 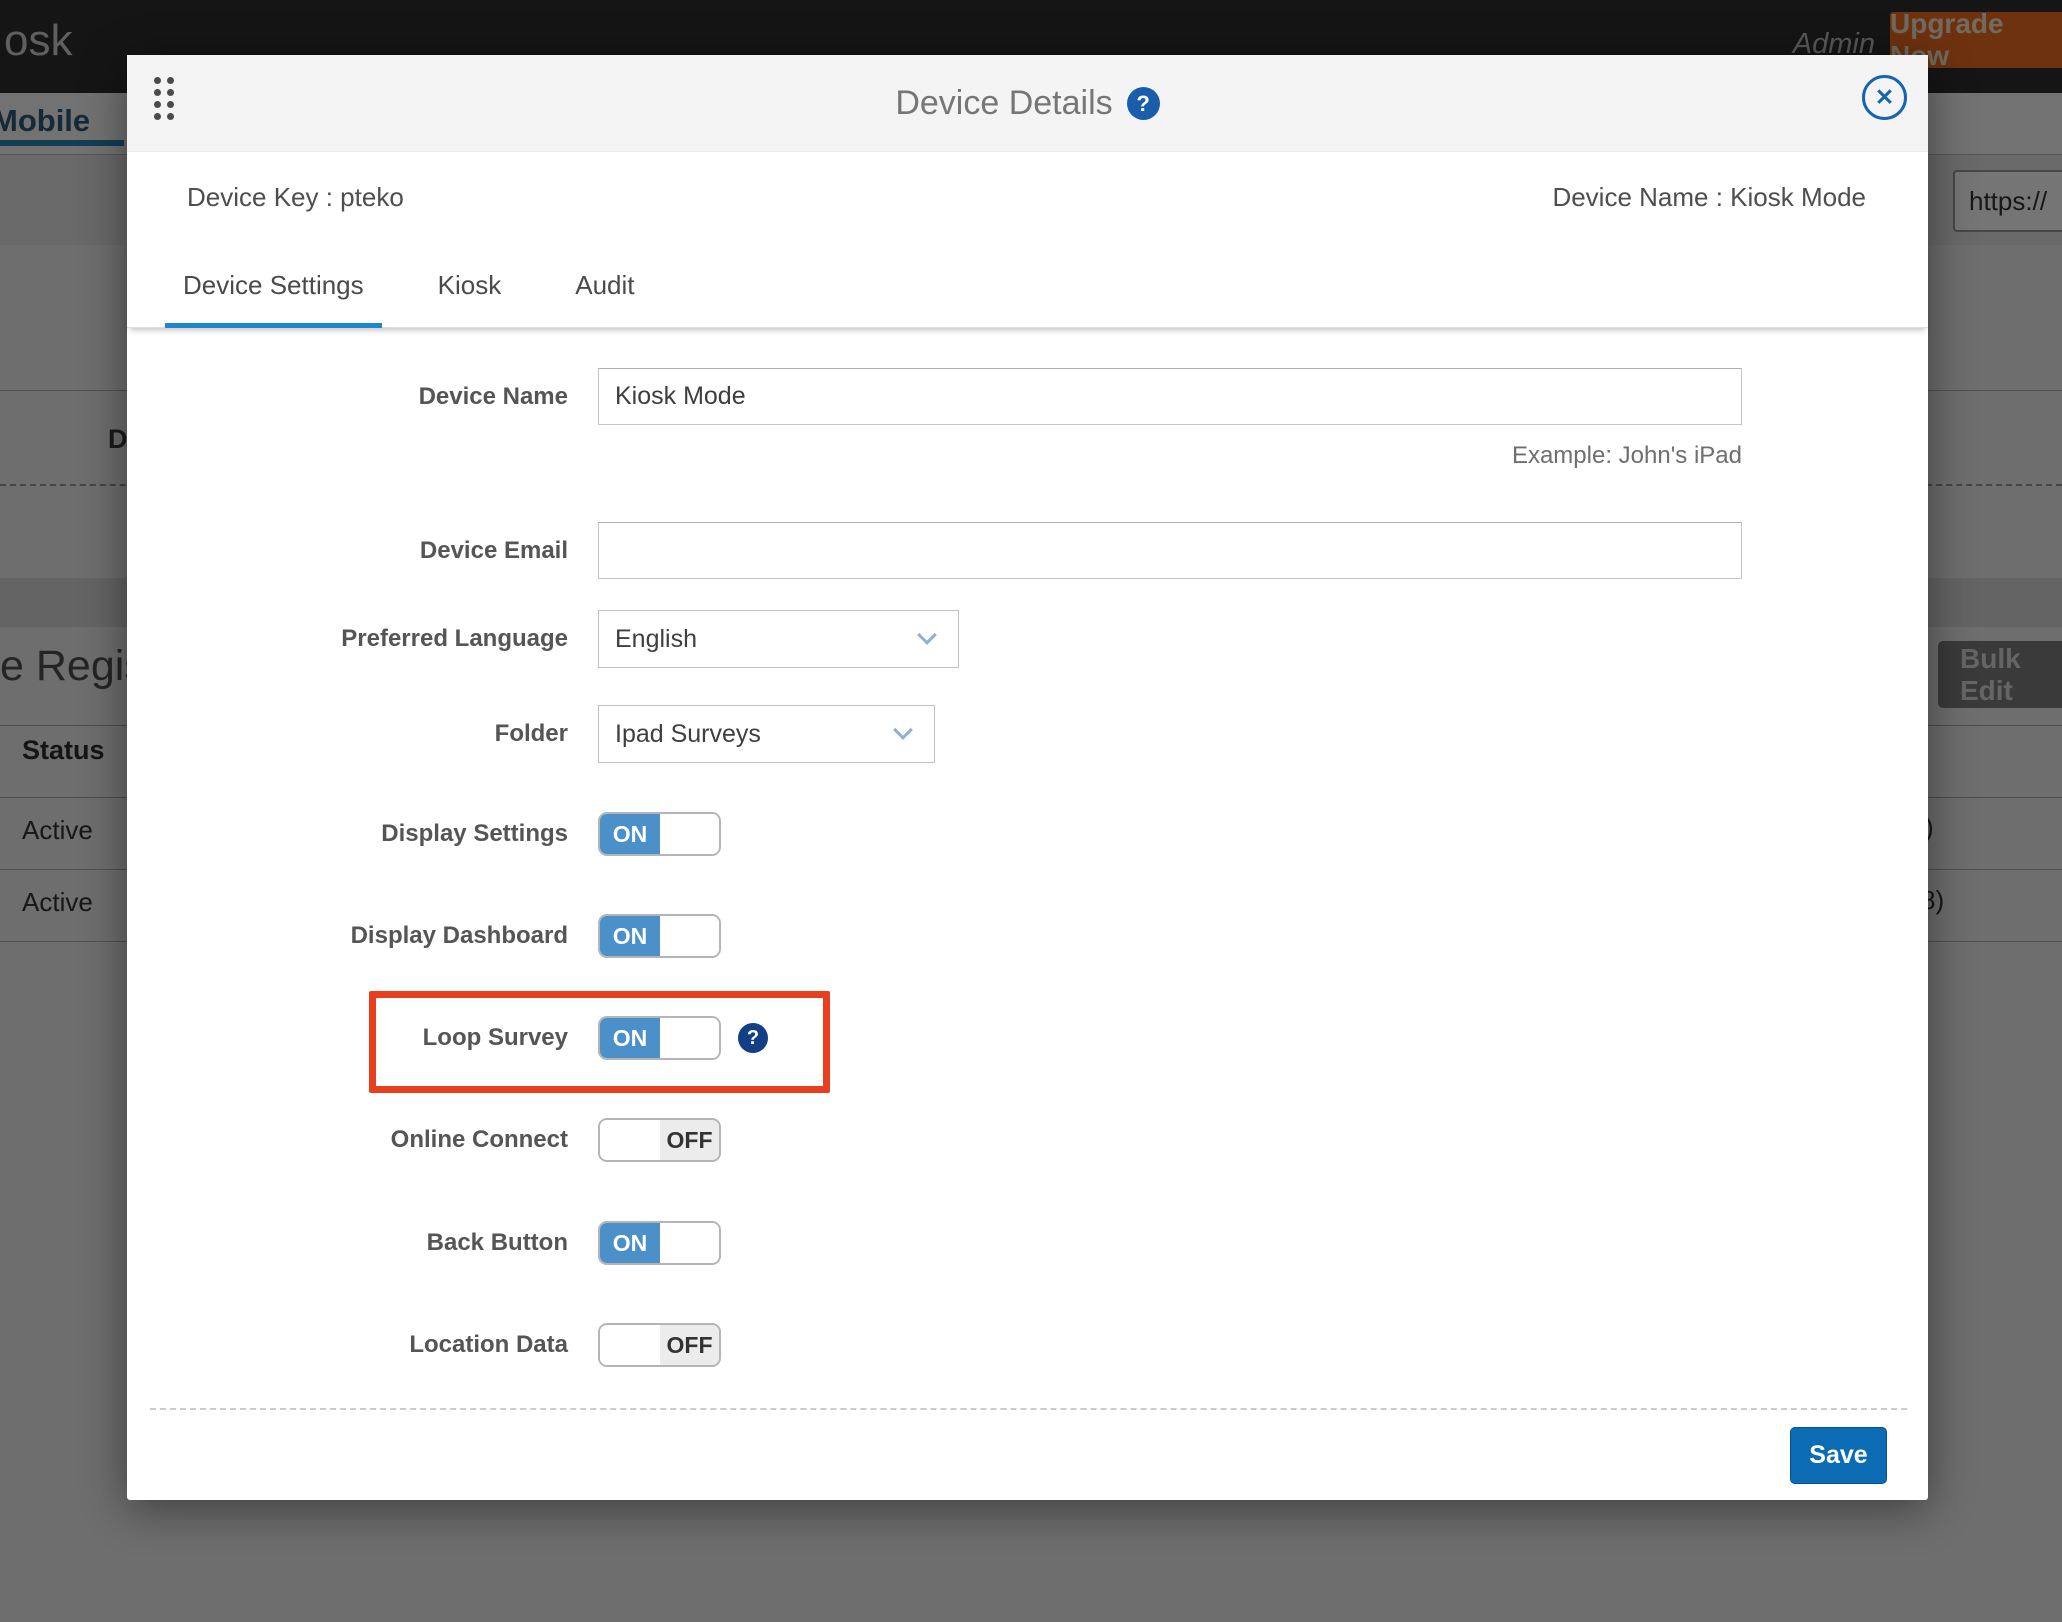 I want to click on display-dashboard-label: Display Dashboard, so click(x=459, y=935).